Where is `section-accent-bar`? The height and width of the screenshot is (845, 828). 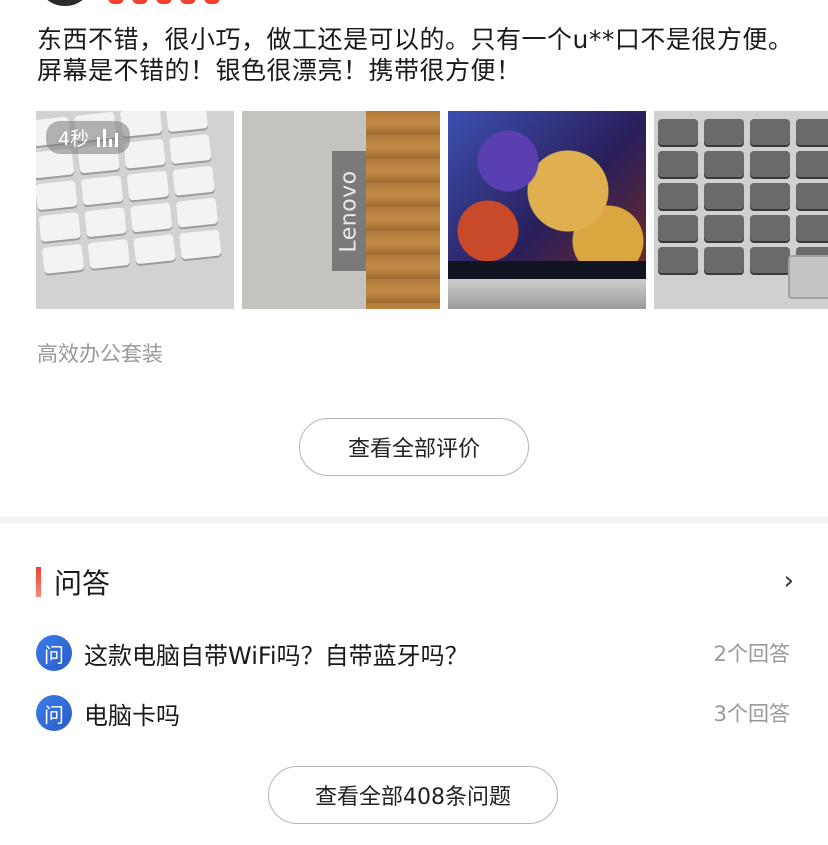
section-accent-bar is located at coordinates (38, 582).